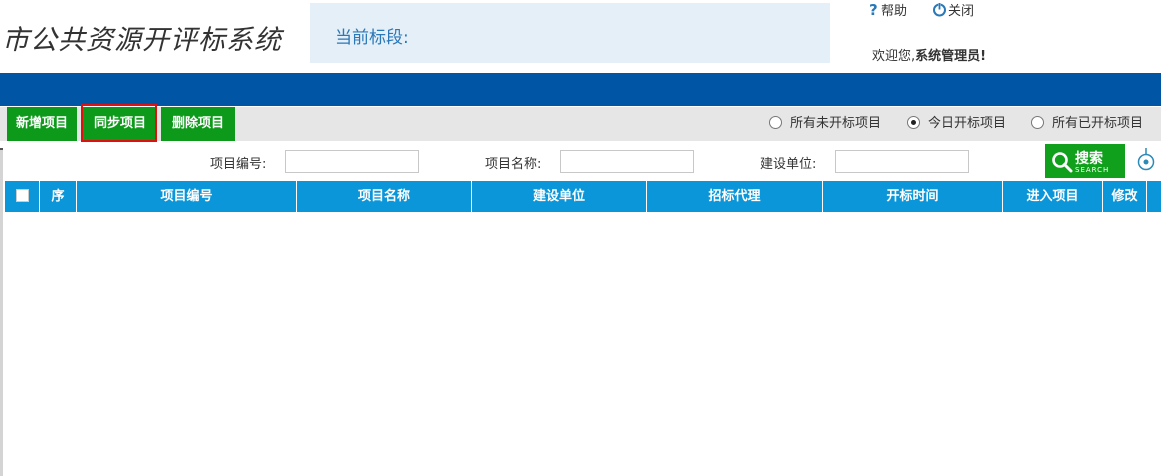 The width and height of the screenshot is (1161, 476). Describe the element at coordinates (735, 196) in the screenshot. I see `col-bid-agent: 招标代理` at that location.